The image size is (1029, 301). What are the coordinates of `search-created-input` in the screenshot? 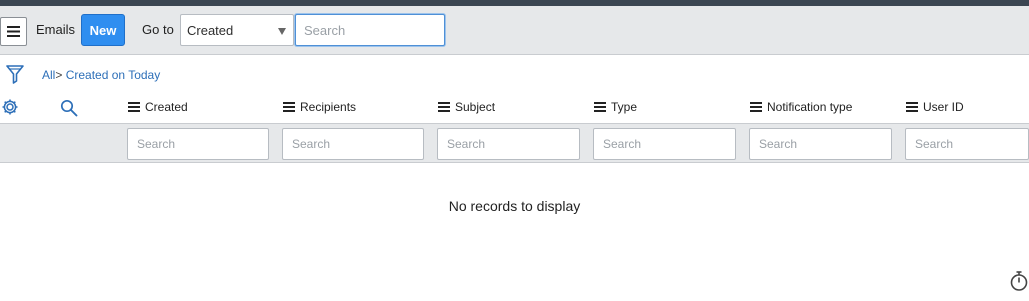 It's located at (198, 144).